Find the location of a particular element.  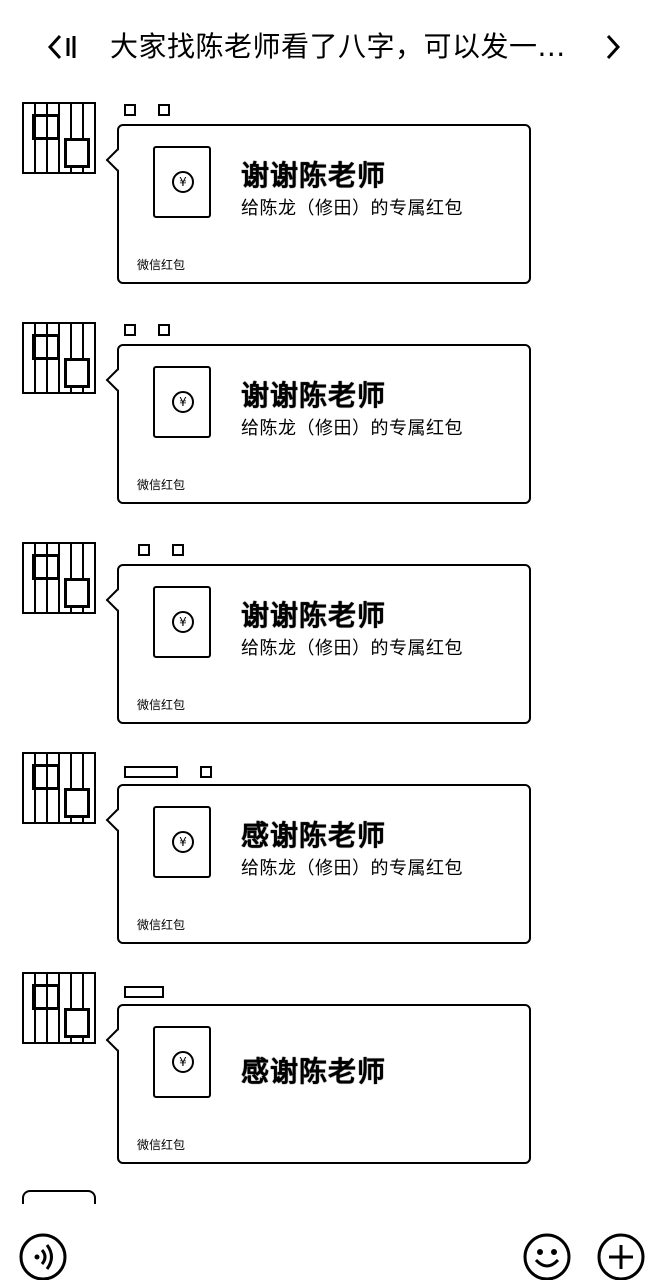

red-packet-card: ¥ 感谢陈老师 给陈龙（修田）的专属红包 微信红包 is located at coordinates (324, 864).